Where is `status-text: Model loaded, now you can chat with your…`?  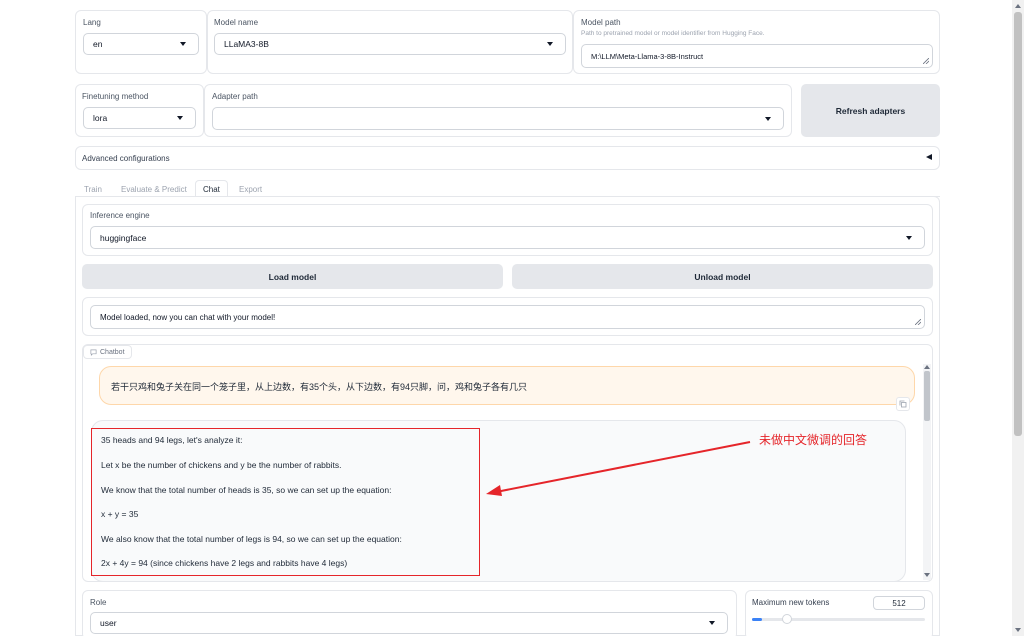 status-text: Model loaded, now you can chat with your… is located at coordinates (188, 317).